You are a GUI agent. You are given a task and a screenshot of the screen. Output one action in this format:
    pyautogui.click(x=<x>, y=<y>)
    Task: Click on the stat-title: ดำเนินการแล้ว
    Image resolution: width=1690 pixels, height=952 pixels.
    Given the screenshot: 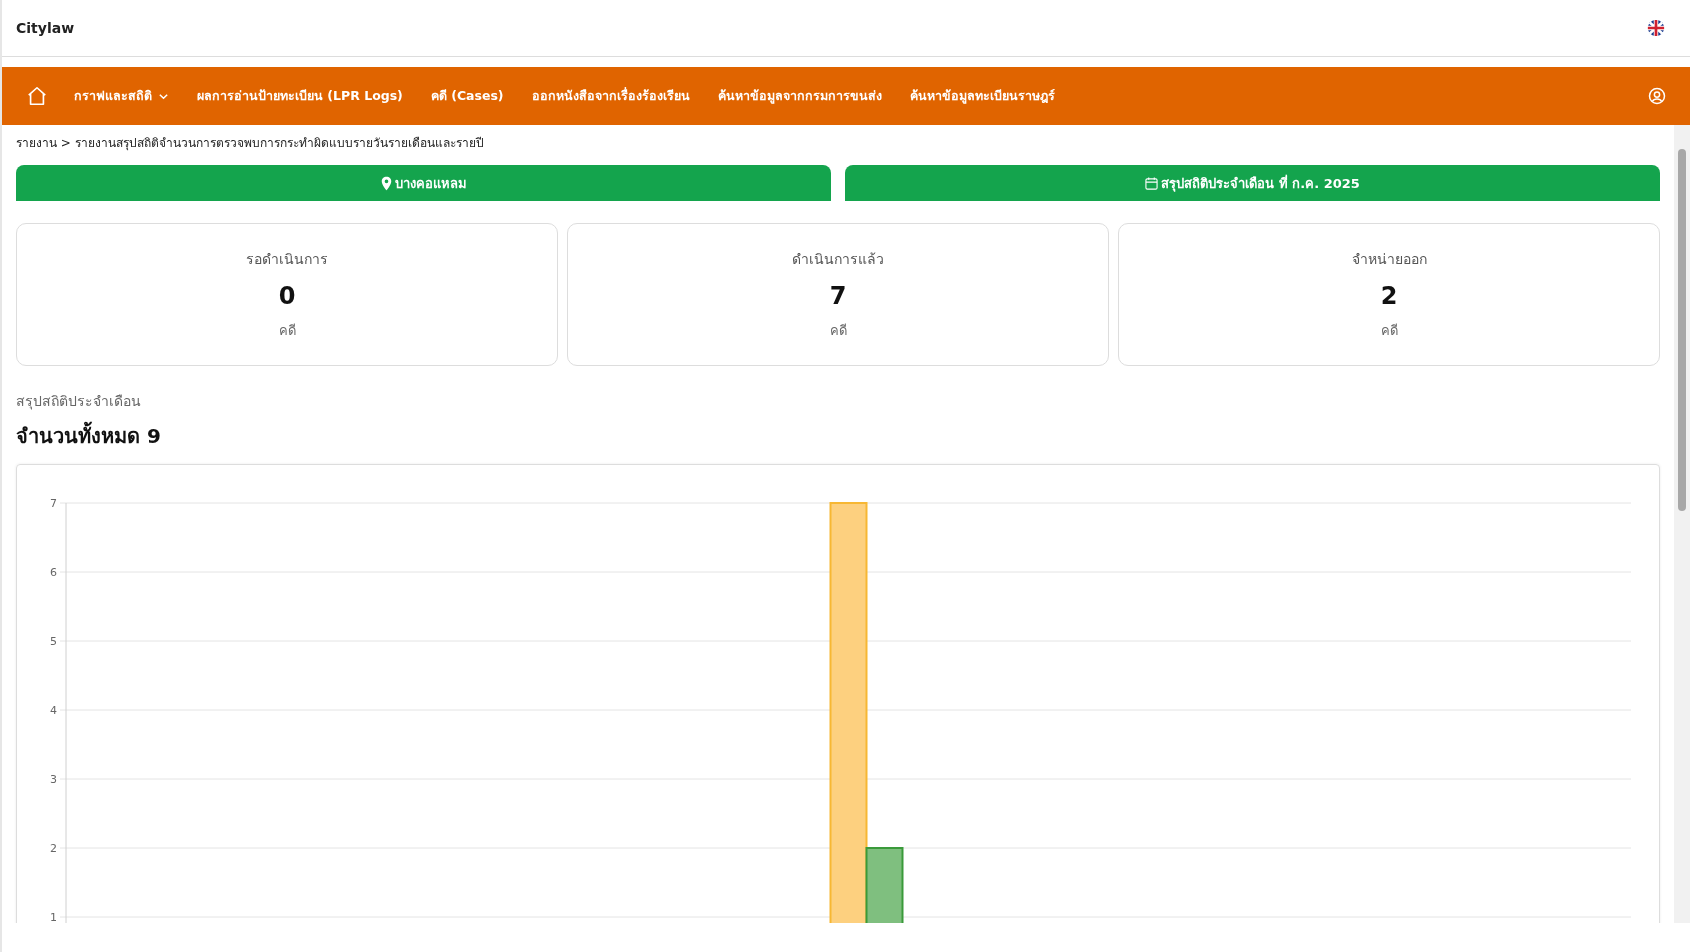 What is the action you would take?
    pyautogui.click(x=838, y=259)
    